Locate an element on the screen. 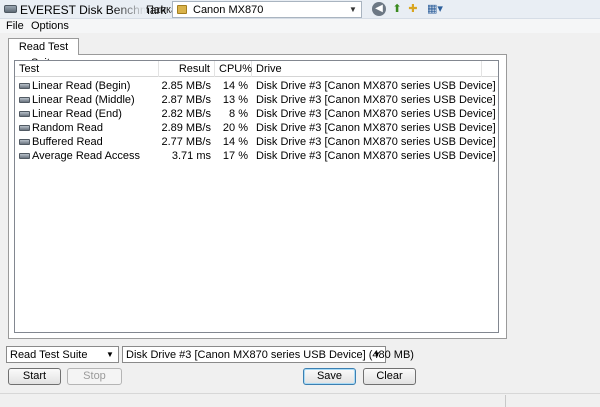 Image resolution: width=600 pixels, height=407 pixels. column-header-test: Test is located at coordinates (87, 69).